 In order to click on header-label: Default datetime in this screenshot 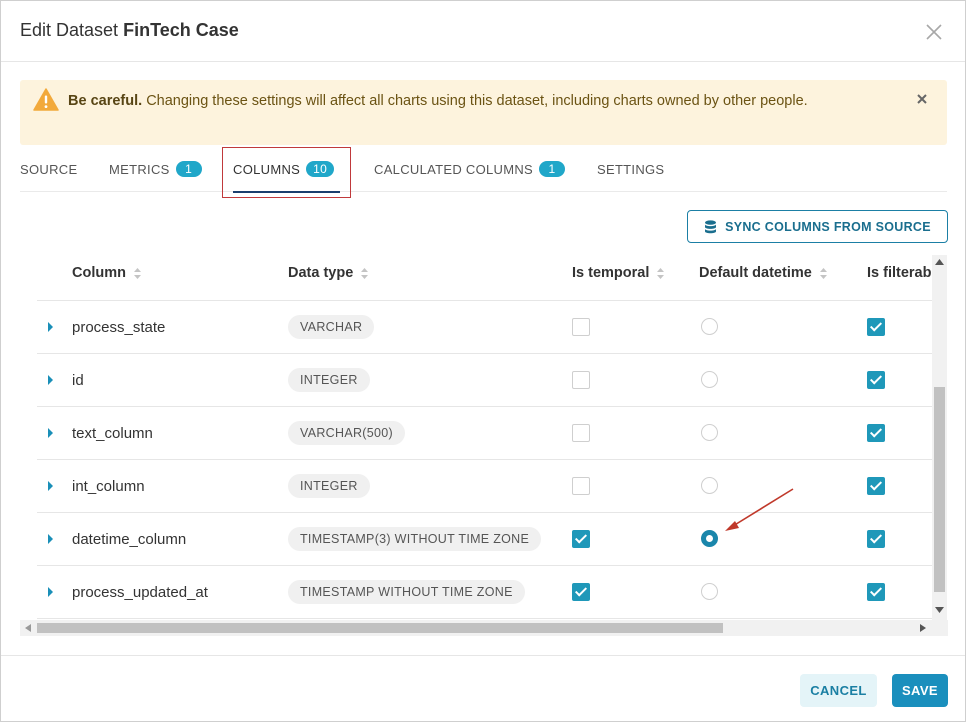, I will do `click(755, 273)`.